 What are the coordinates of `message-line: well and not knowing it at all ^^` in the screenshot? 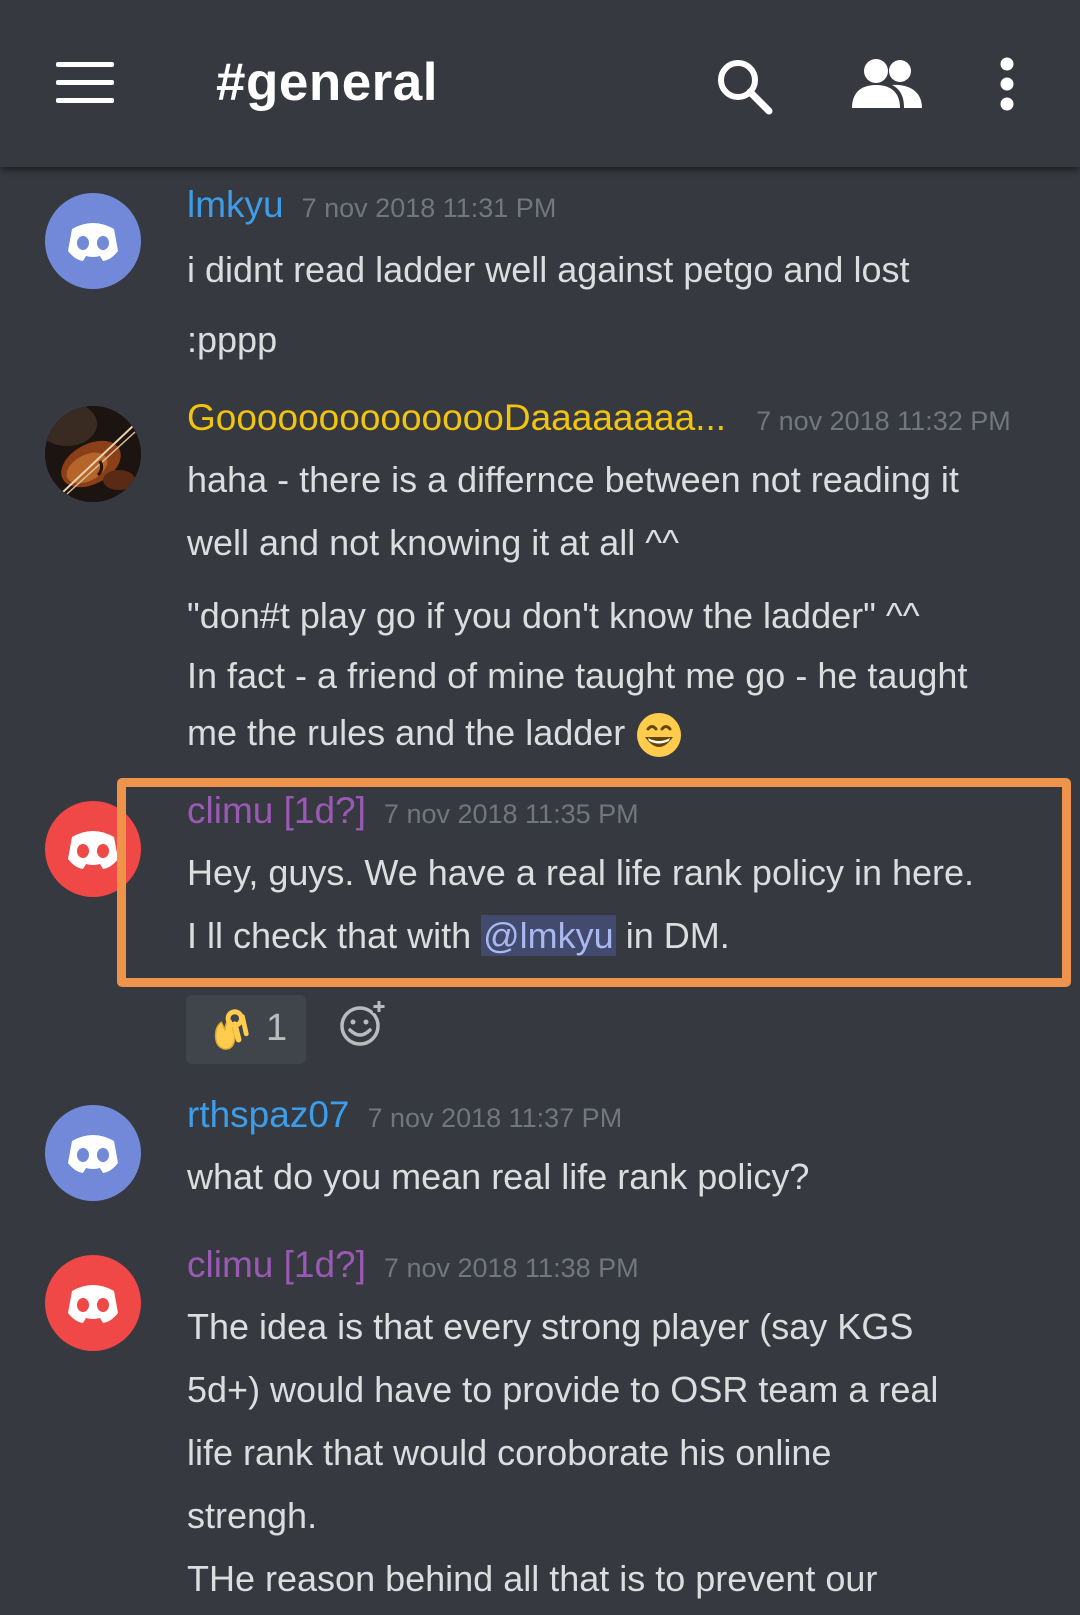 It's located at (433, 542).